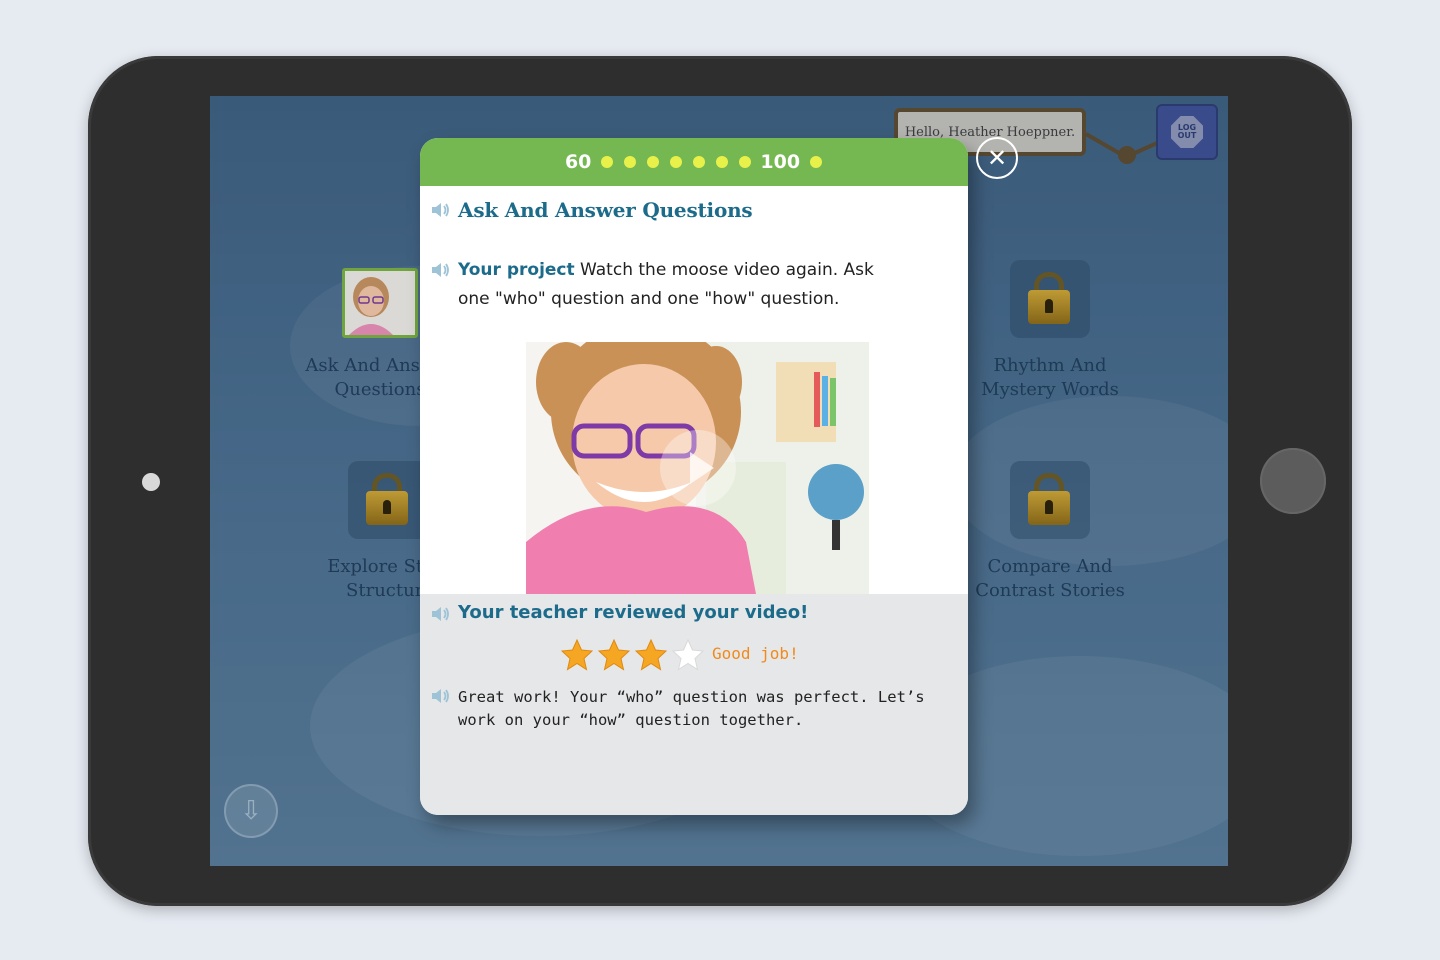 The image size is (1440, 960). I want to click on video-player, so click(697, 468).